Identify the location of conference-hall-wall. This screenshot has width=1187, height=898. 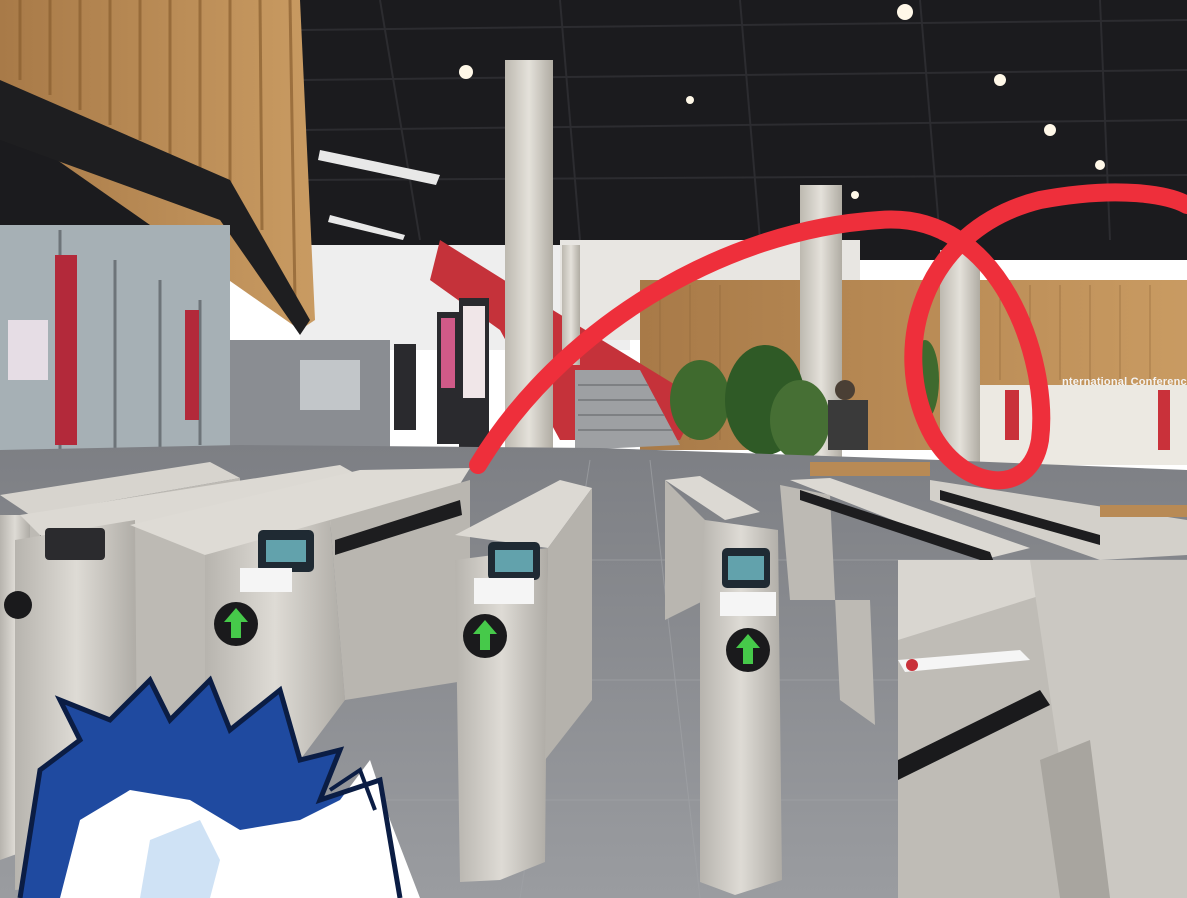
(1073, 425).